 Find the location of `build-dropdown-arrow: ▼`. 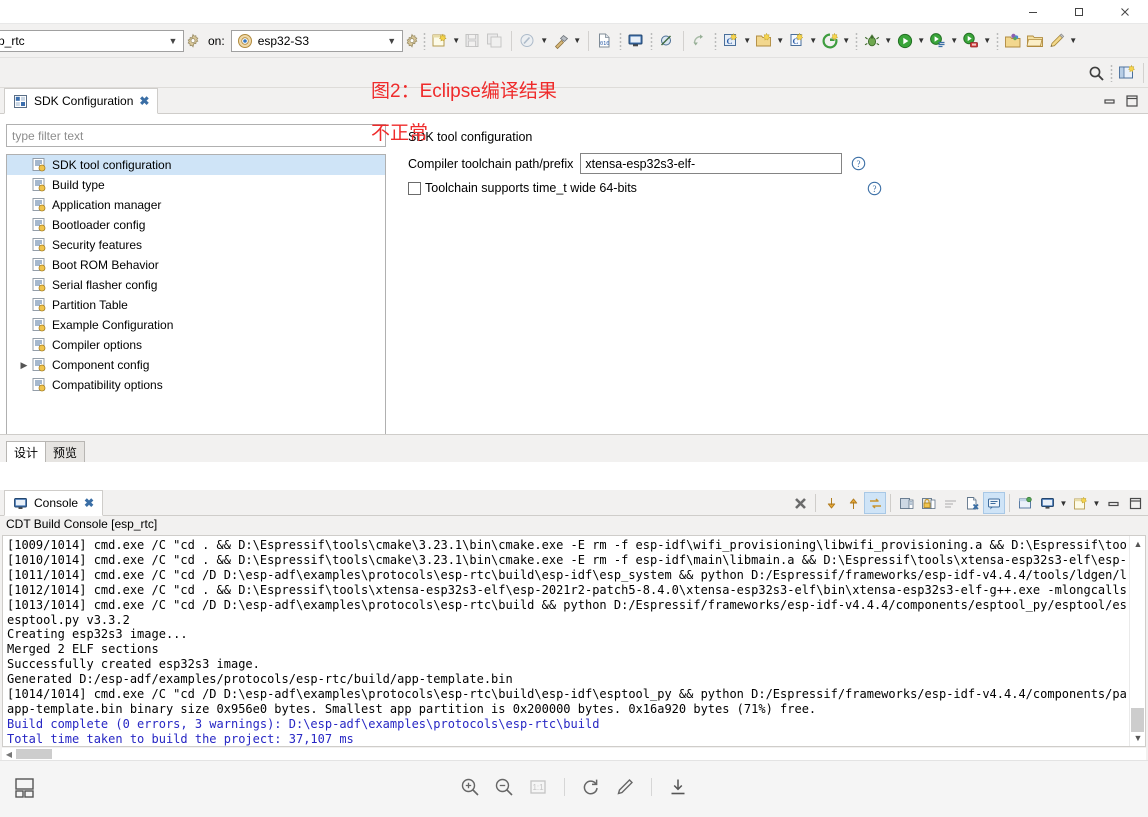

build-dropdown-arrow: ▼ is located at coordinates (577, 41).